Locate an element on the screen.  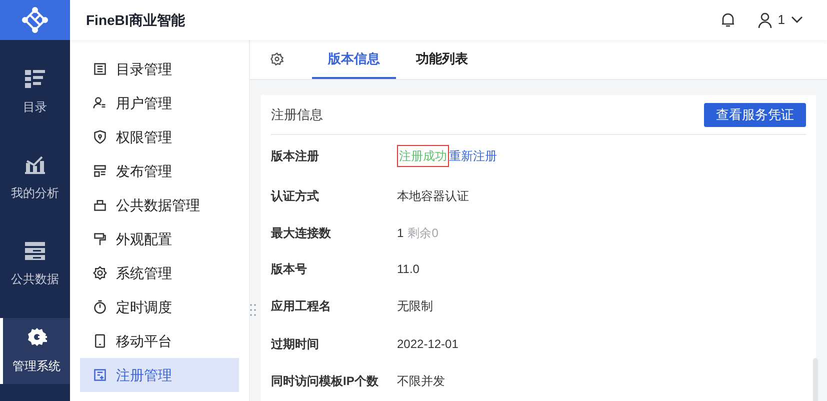
menu-item: 定时调度 is located at coordinates (159, 307).